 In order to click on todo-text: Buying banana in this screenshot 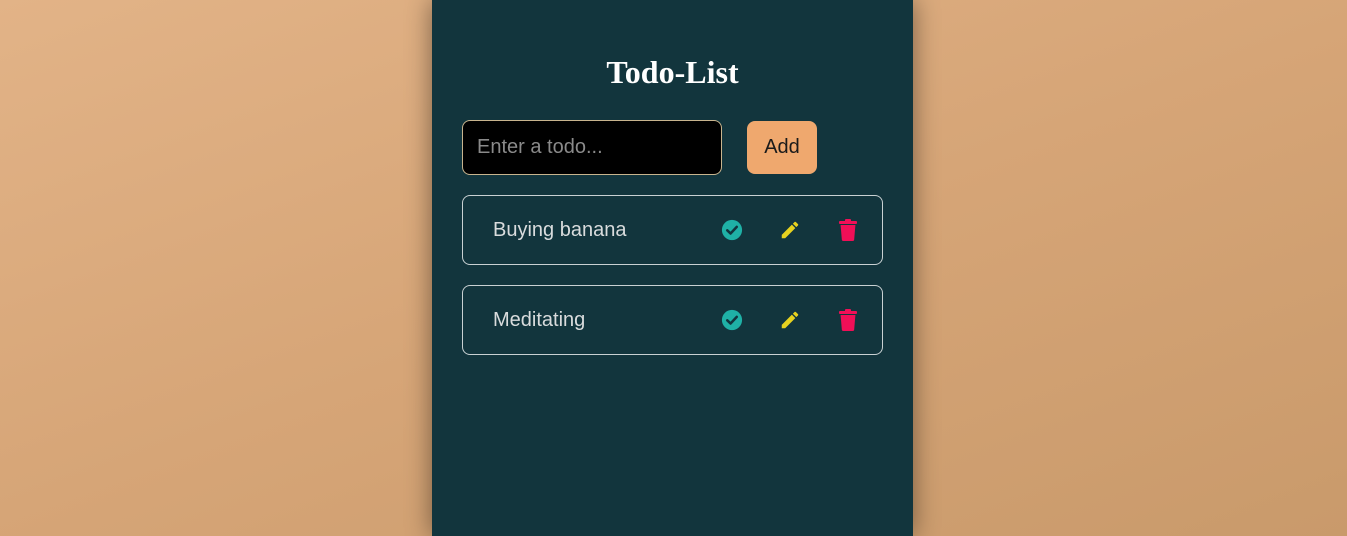, I will do `click(560, 230)`.